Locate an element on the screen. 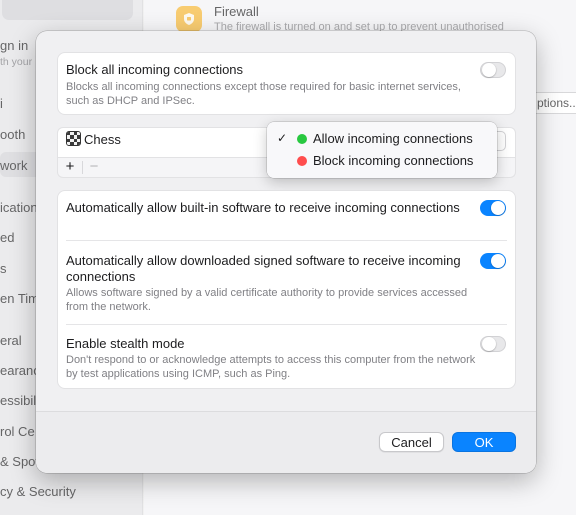 The height and width of the screenshot is (515, 576). cancel-button: Cancel is located at coordinates (411, 442).